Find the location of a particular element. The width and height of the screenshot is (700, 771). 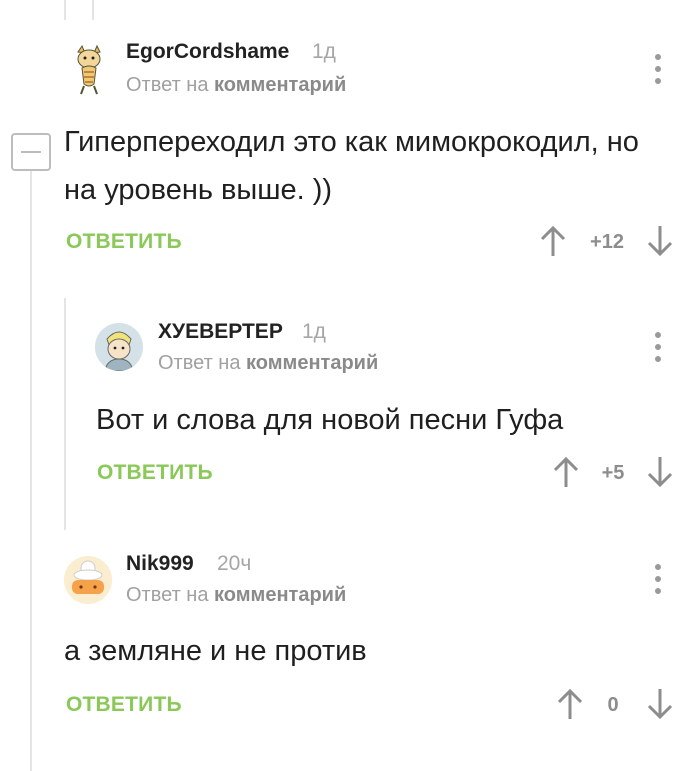

collapse-button is located at coordinates (31, 152).